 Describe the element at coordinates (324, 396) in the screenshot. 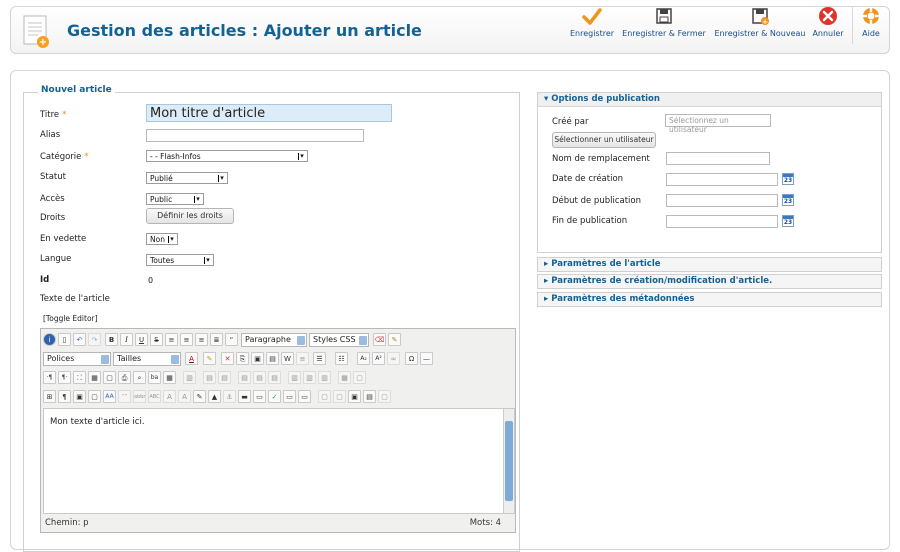

I see `nonbreaking-icon: ▢` at that location.